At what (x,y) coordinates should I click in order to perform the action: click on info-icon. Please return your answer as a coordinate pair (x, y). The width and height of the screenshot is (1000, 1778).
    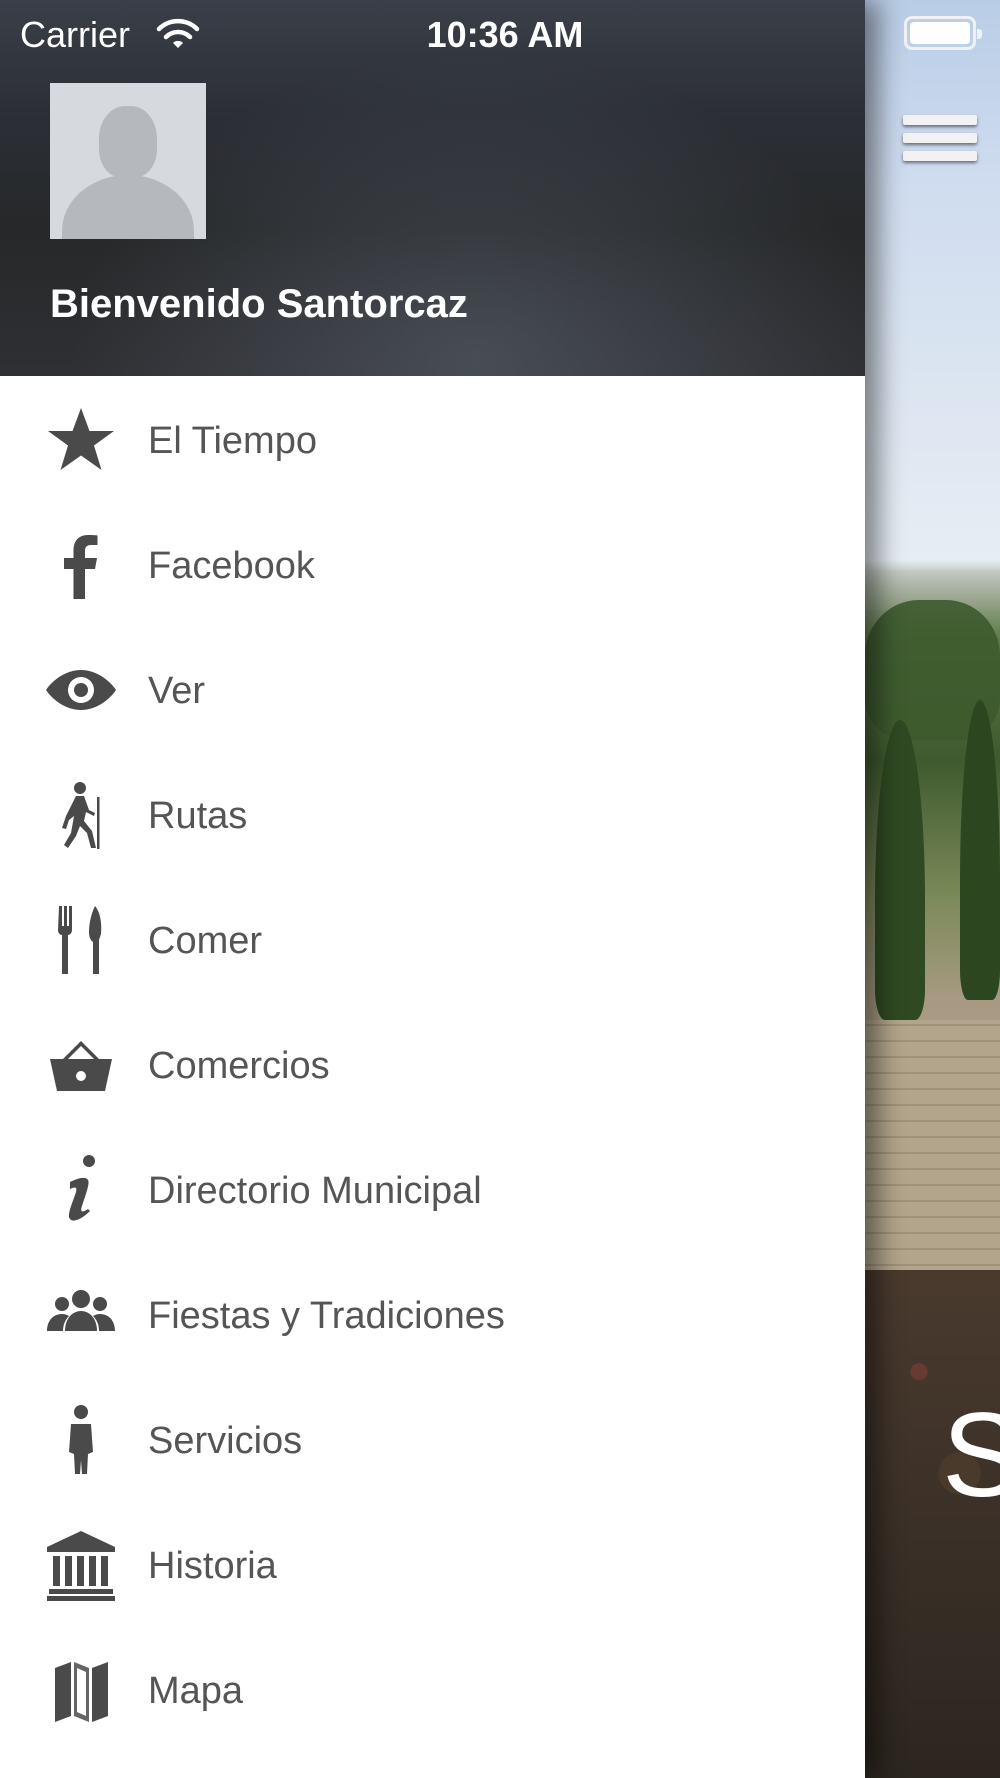
    Looking at the image, I should click on (81, 1190).